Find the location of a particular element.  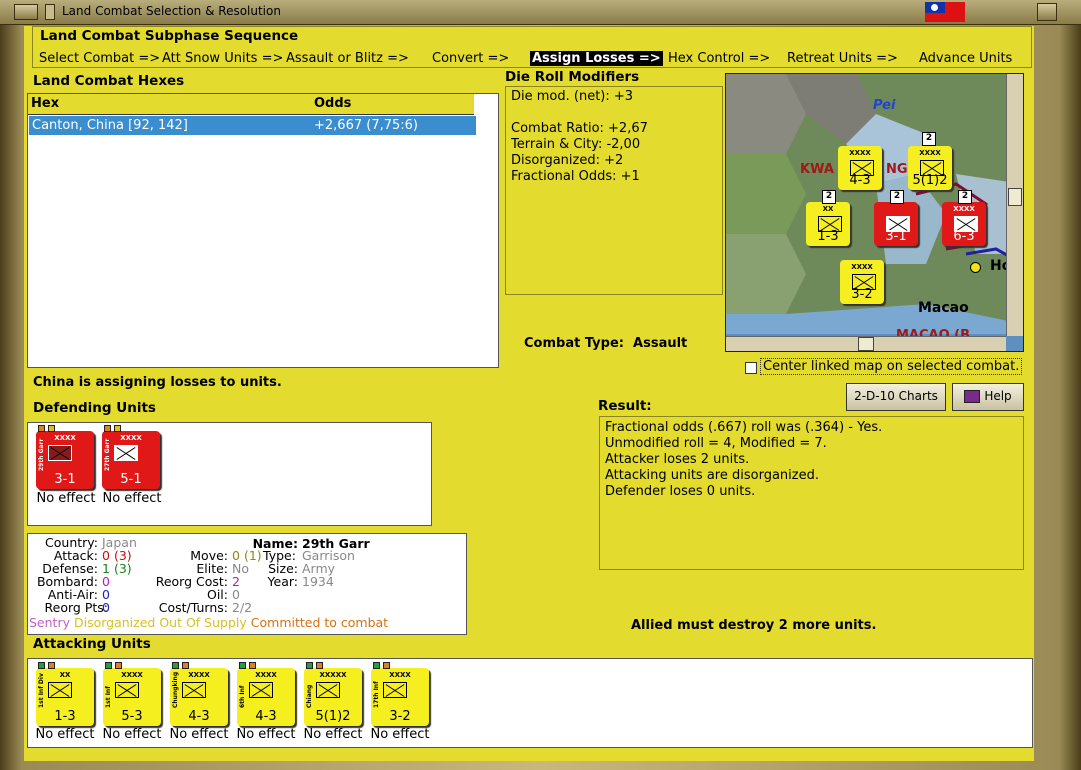

map-vertical-scroll-thumb is located at coordinates (1015, 197).